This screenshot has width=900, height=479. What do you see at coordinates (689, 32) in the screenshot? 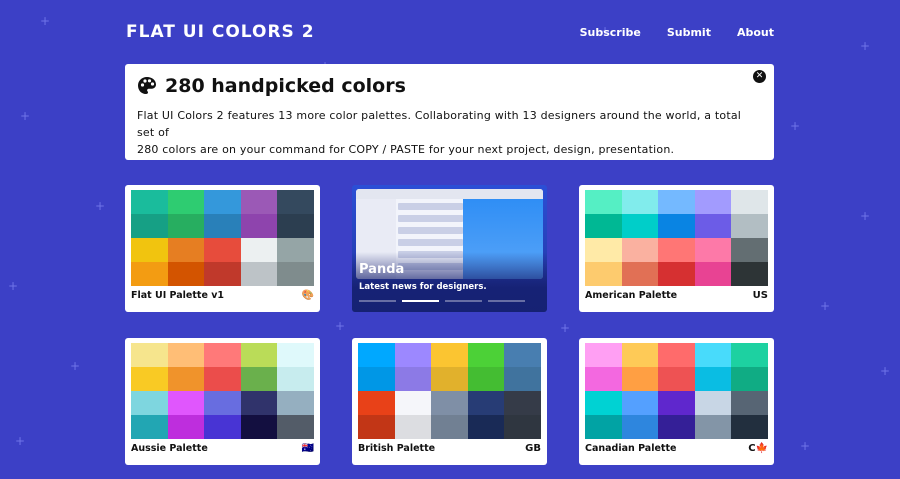
I see `nav-submit: Submit` at bounding box center [689, 32].